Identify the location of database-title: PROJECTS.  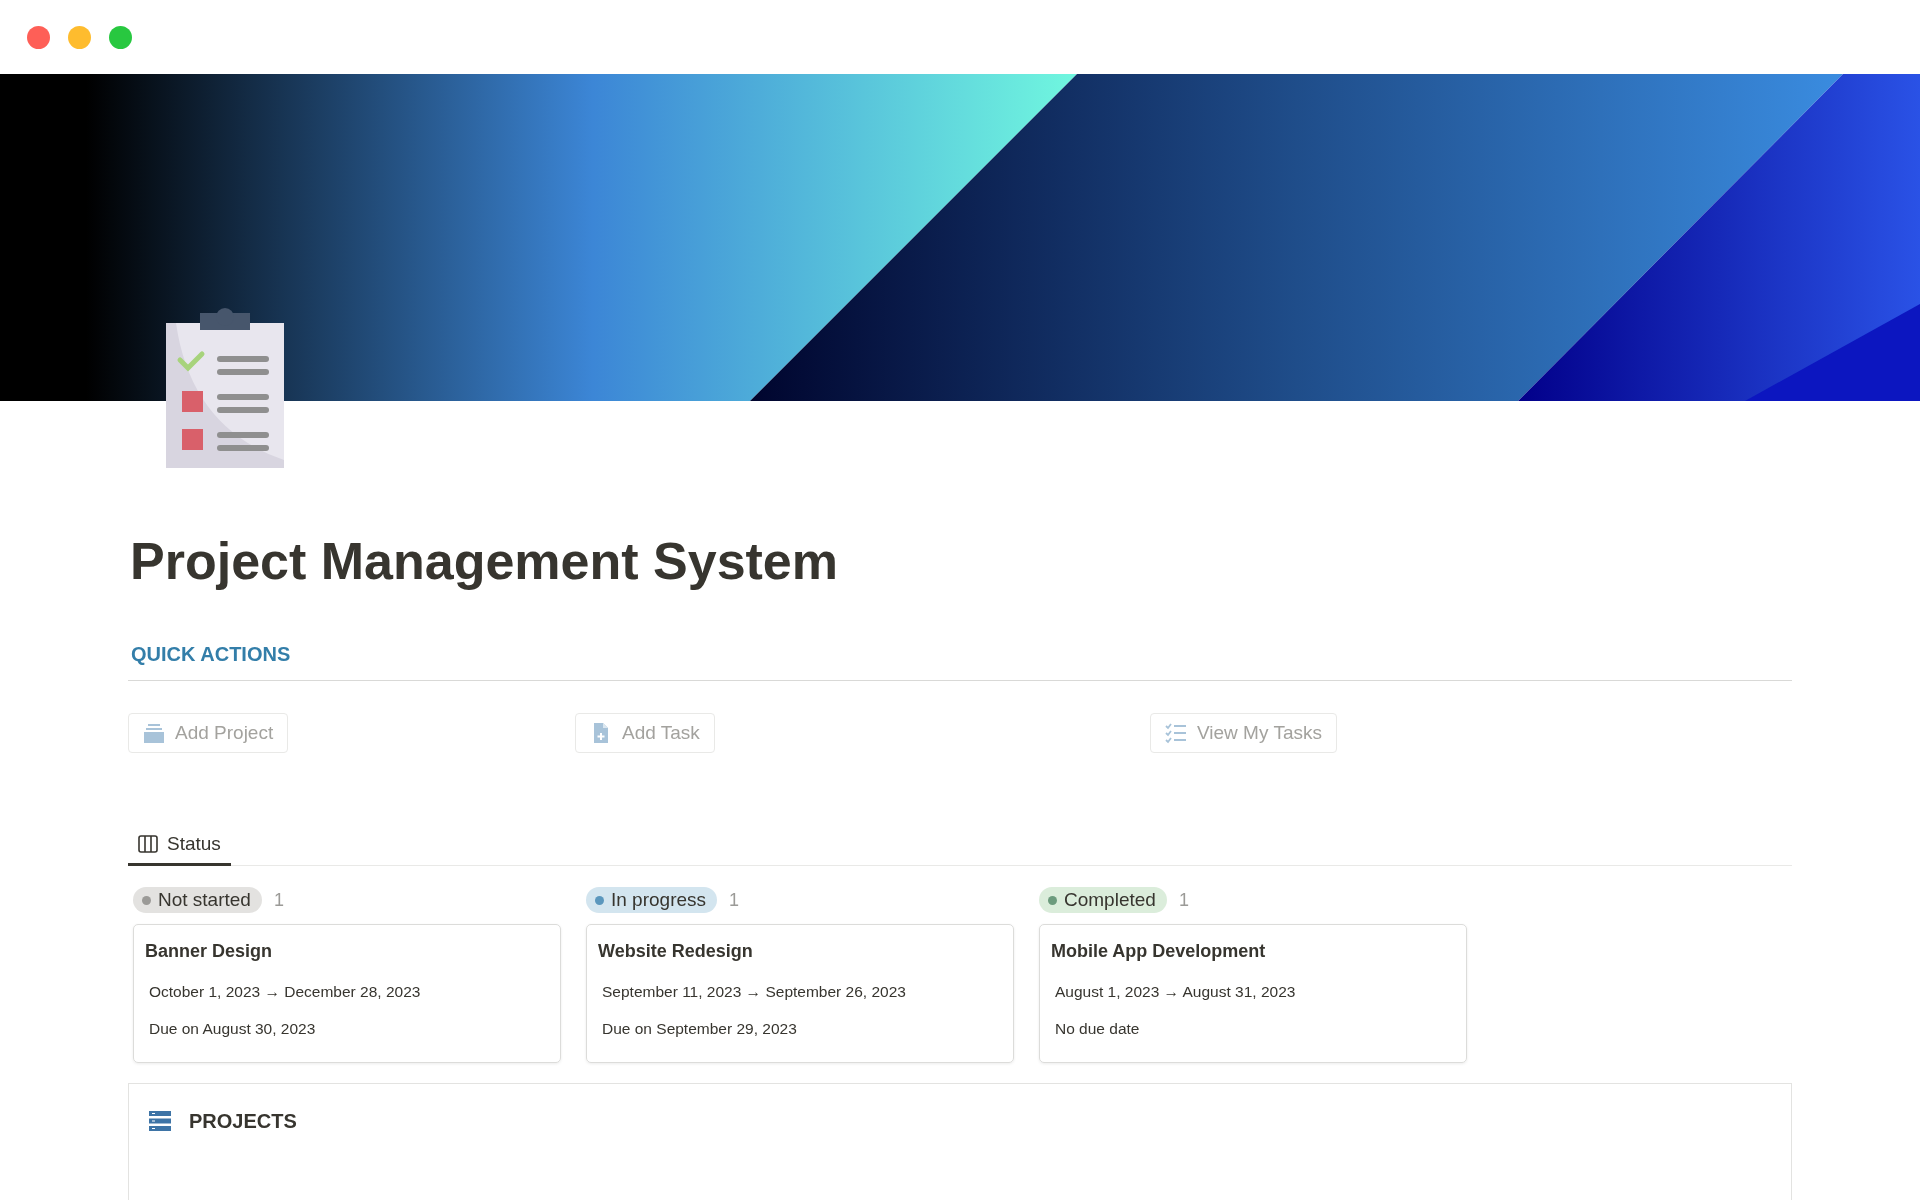
(243, 1122).